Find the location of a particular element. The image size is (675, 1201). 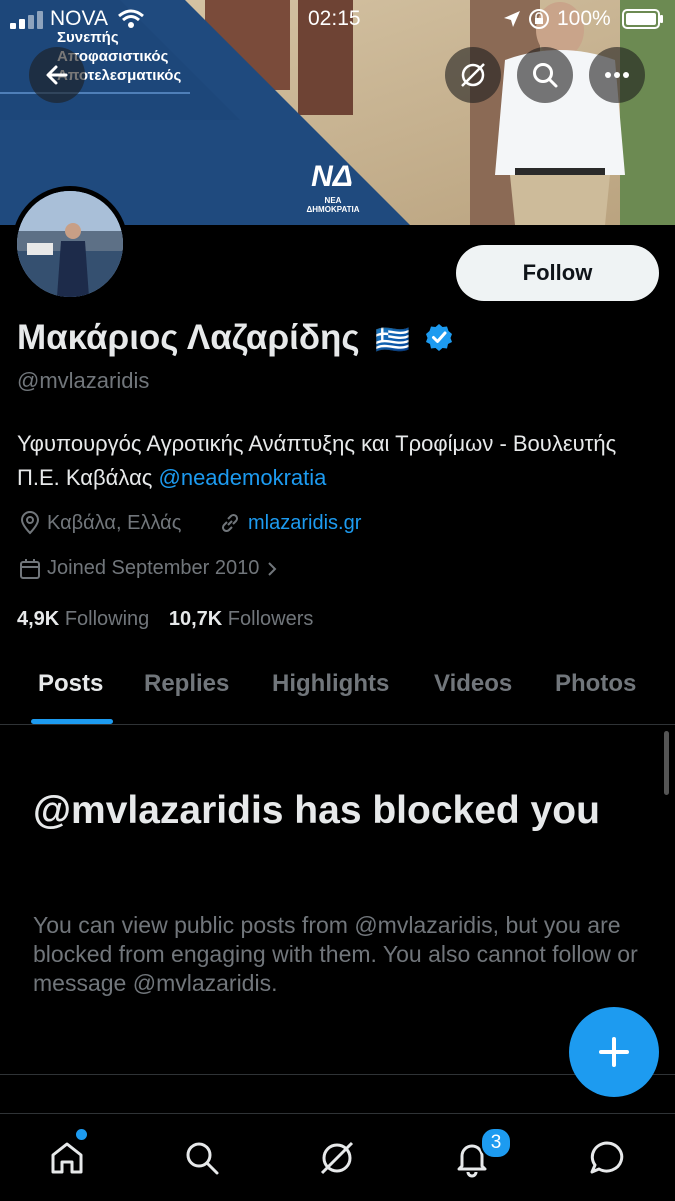

website-row: mlazaridis.gr is located at coordinates (289, 523).